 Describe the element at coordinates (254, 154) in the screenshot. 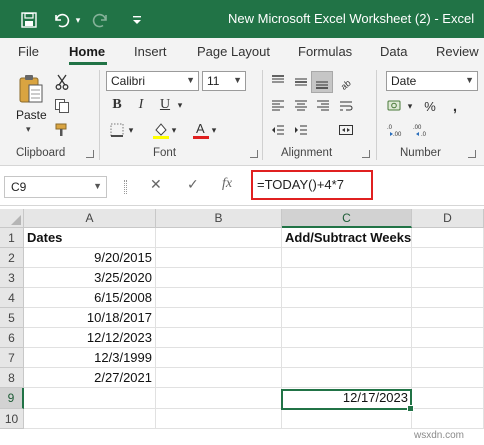

I see `font-launcher-icon` at that location.